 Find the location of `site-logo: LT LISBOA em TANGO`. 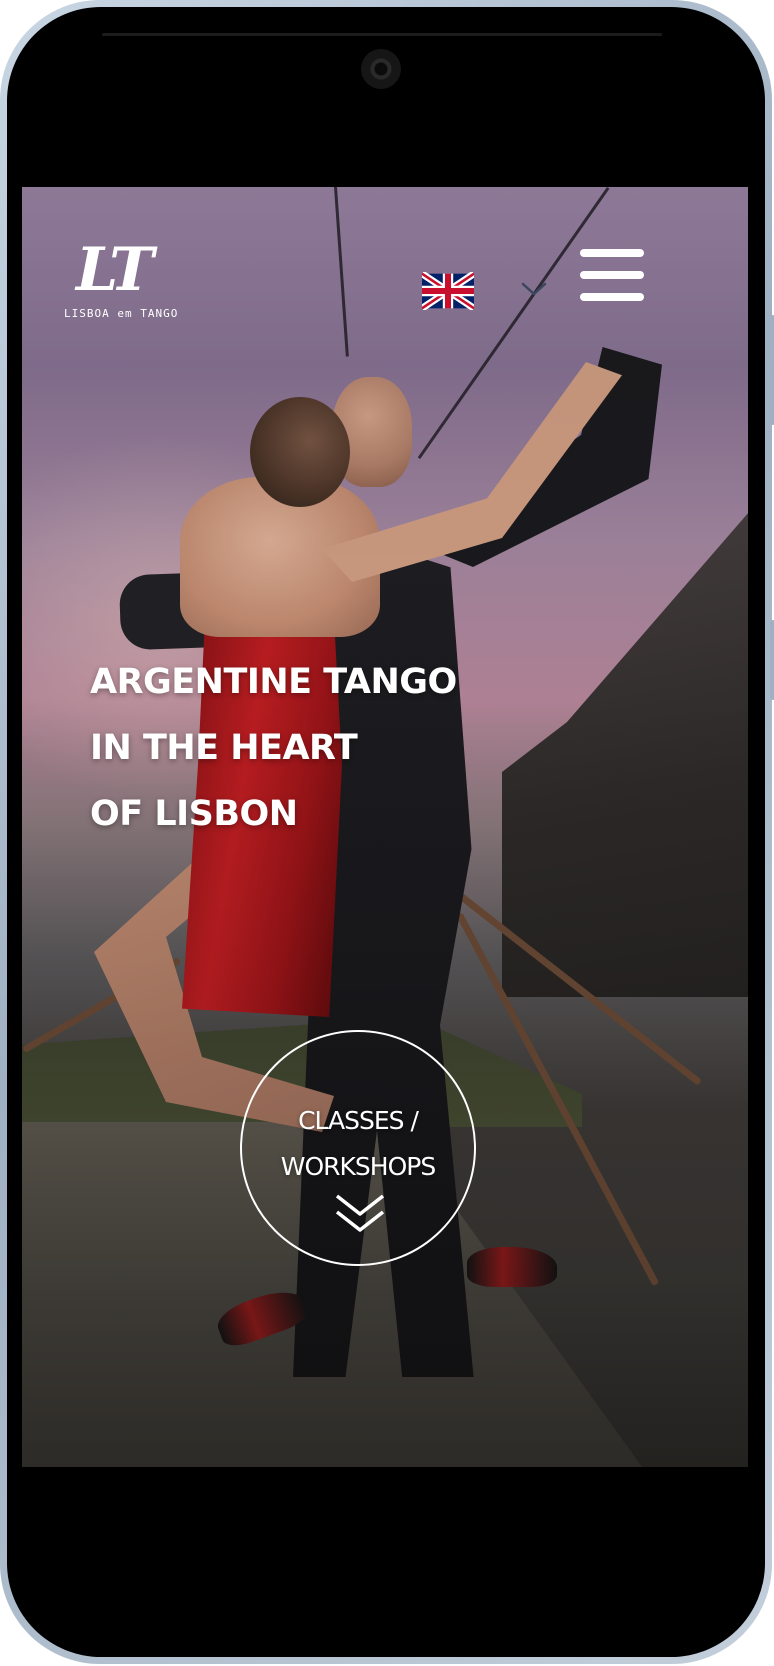

site-logo: LT LISBOA em TANGO is located at coordinates (120, 282).